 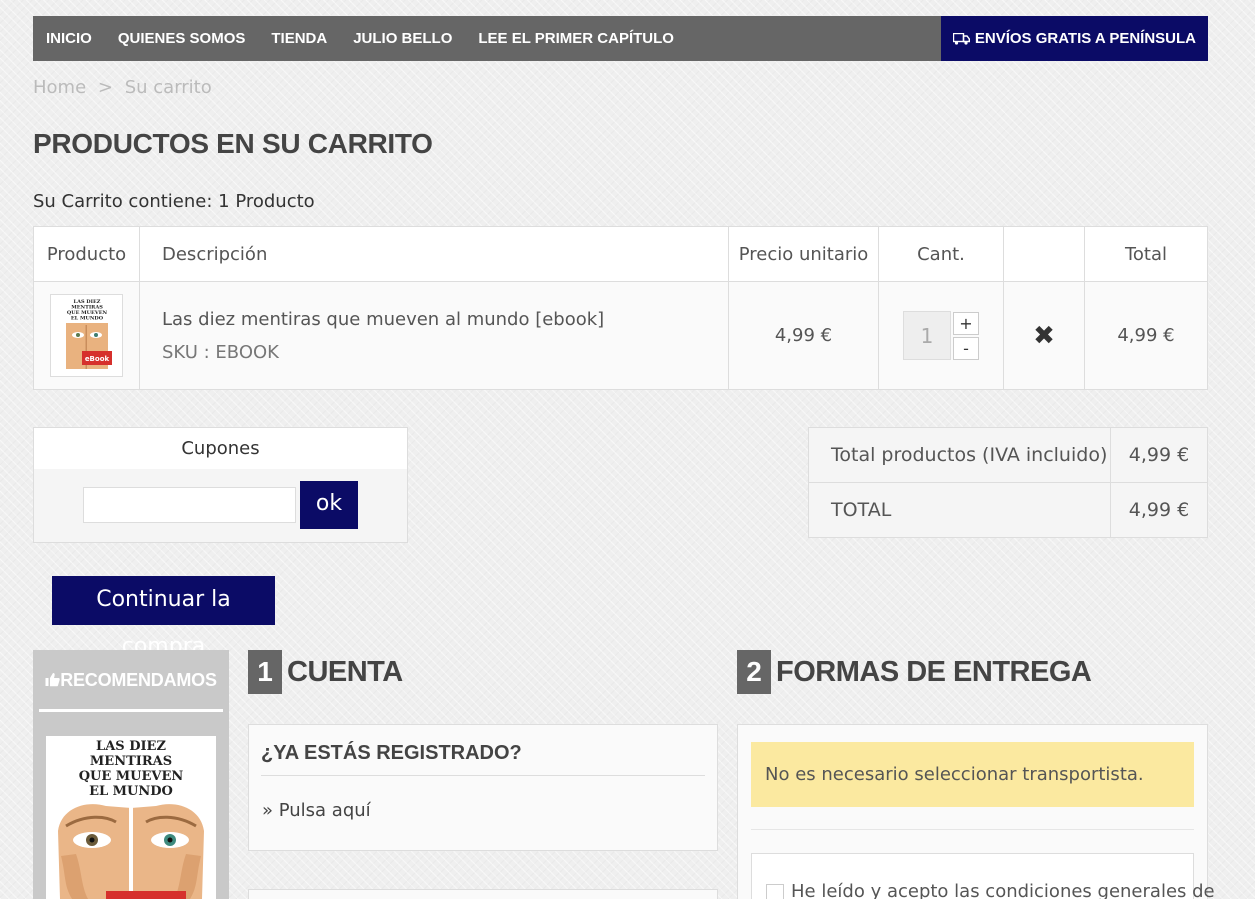 I want to click on thumbs-up-icon, so click(x=52, y=680).